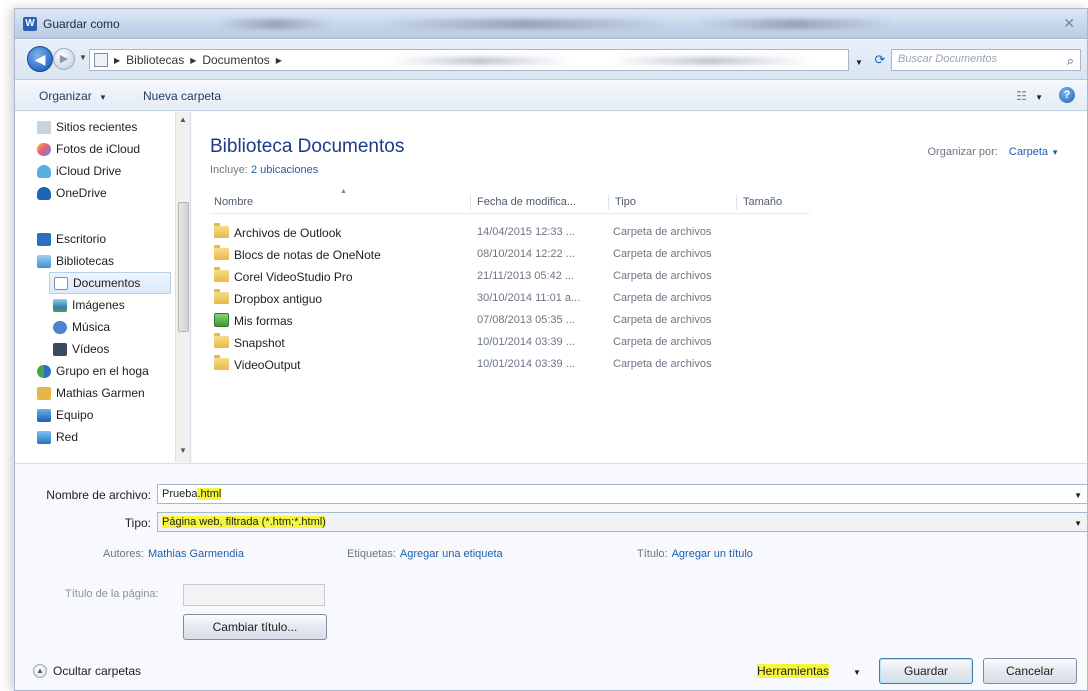 This screenshot has width=1088, height=691. Describe the element at coordinates (551, 24) in the screenshot. I see `title-bar: W Guardar como ✕` at that location.